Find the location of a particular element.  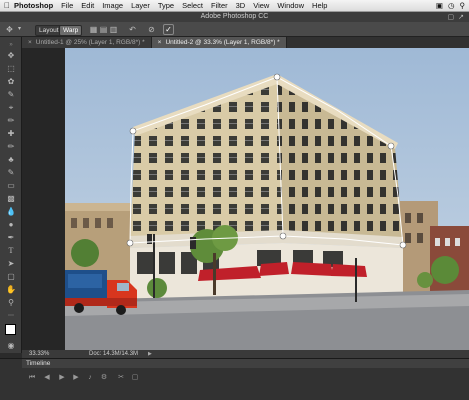

menu-view: View is located at coordinates (261, 5).